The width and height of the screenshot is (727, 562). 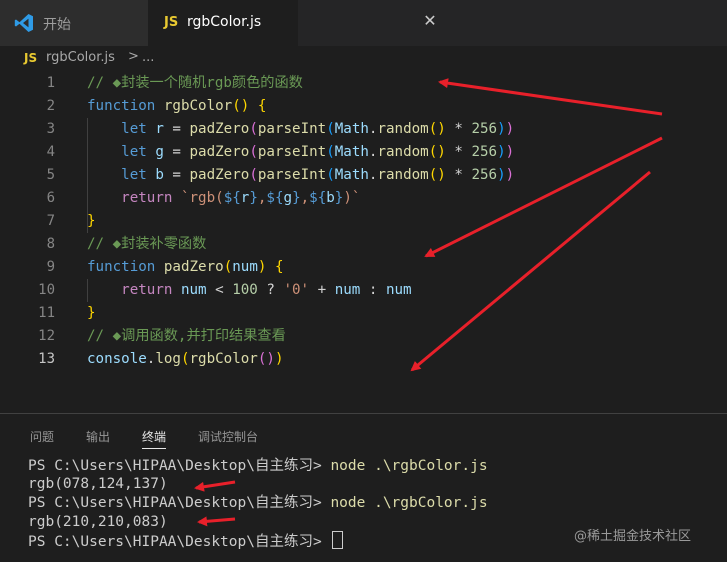 I want to click on line-number: 11, so click(x=46, y=313).